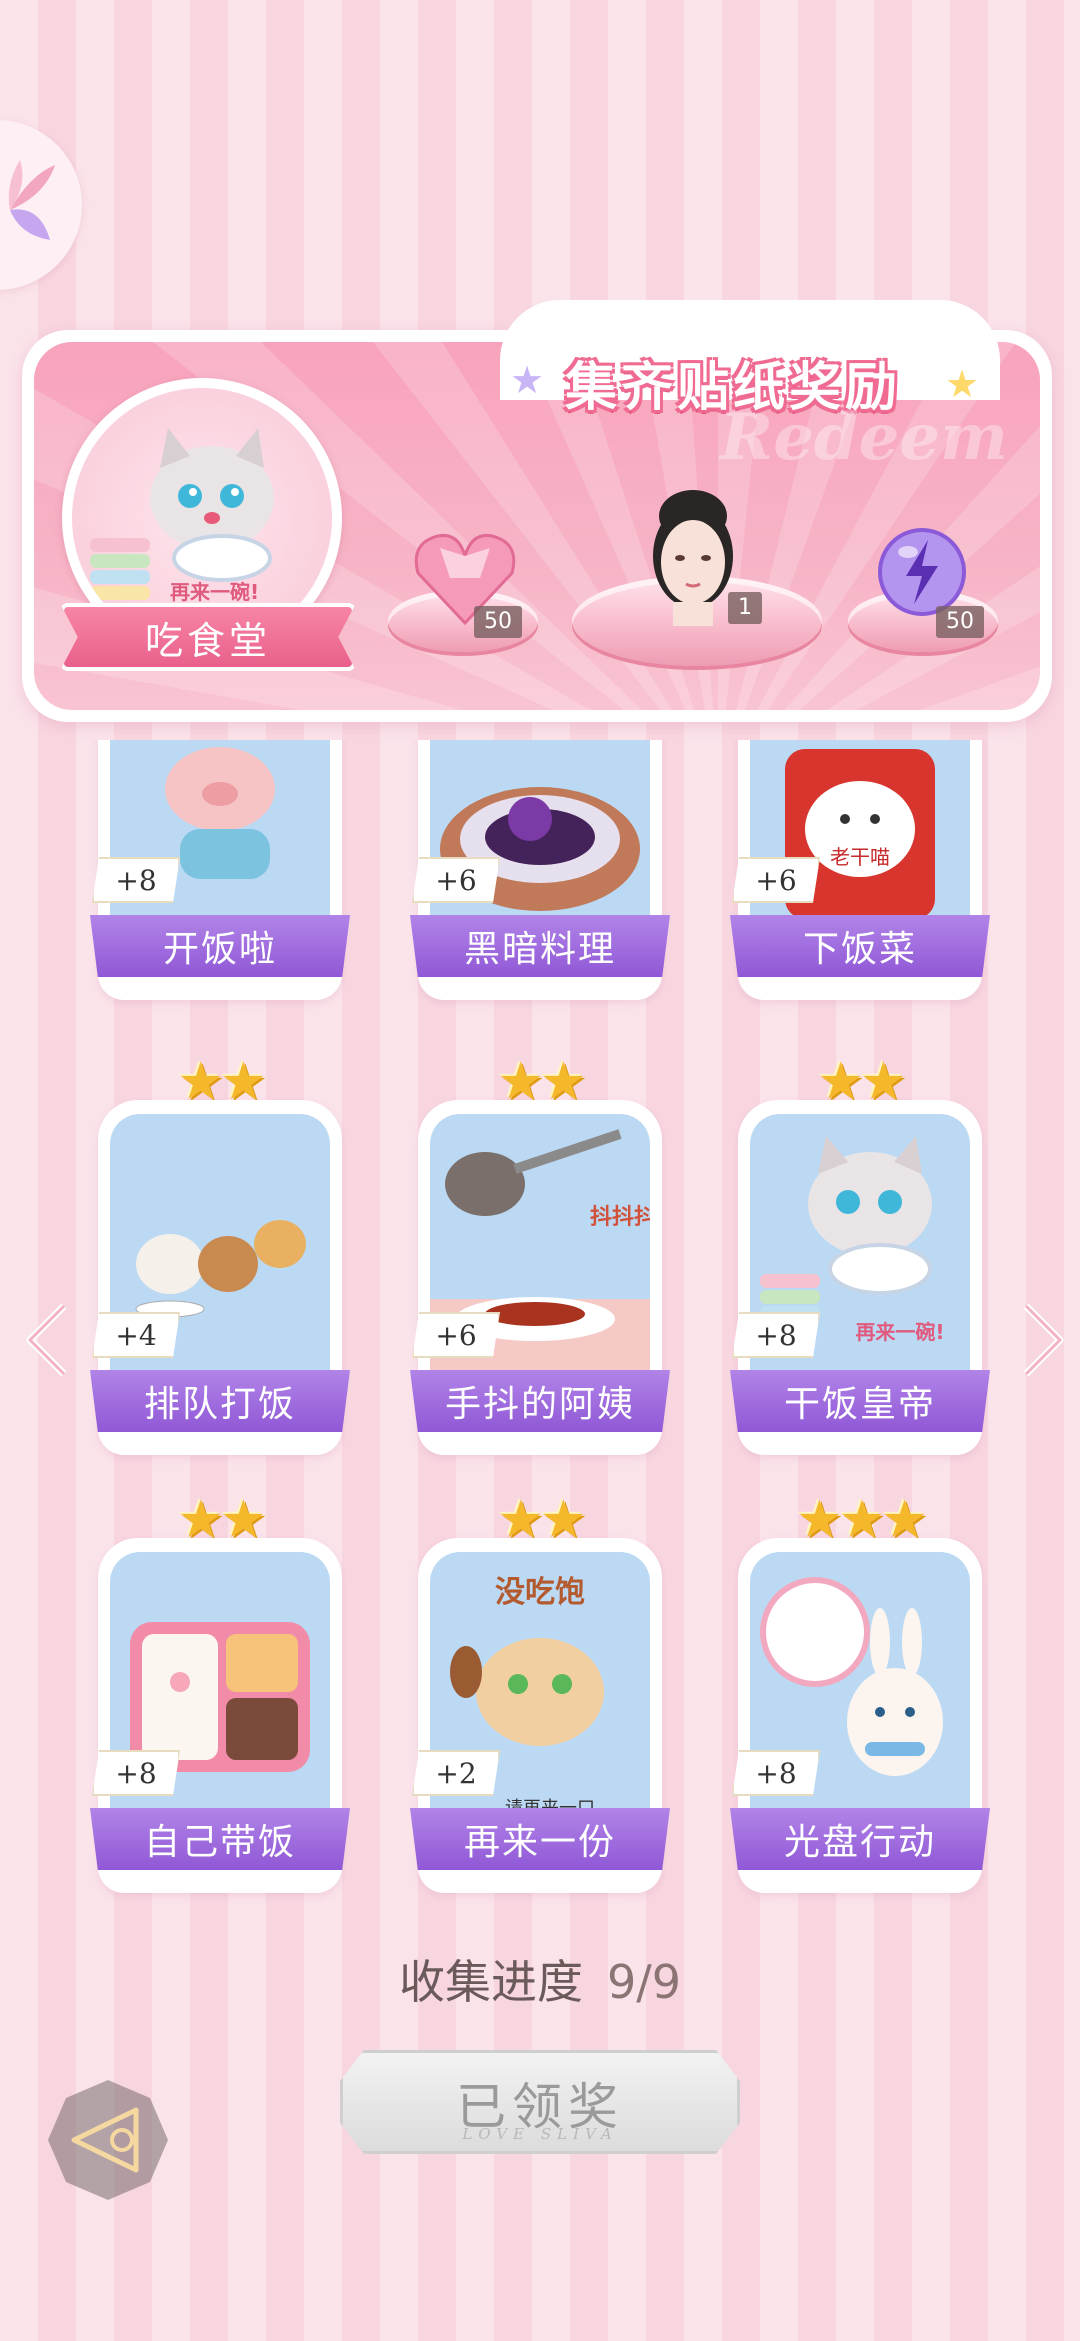 The width and height of the screenshot is (1080, 2341). Describe the element at coordinates (540, 2134) in the screenshot. I see `claimed-button-sub: LOVE SLIVA` at that location.